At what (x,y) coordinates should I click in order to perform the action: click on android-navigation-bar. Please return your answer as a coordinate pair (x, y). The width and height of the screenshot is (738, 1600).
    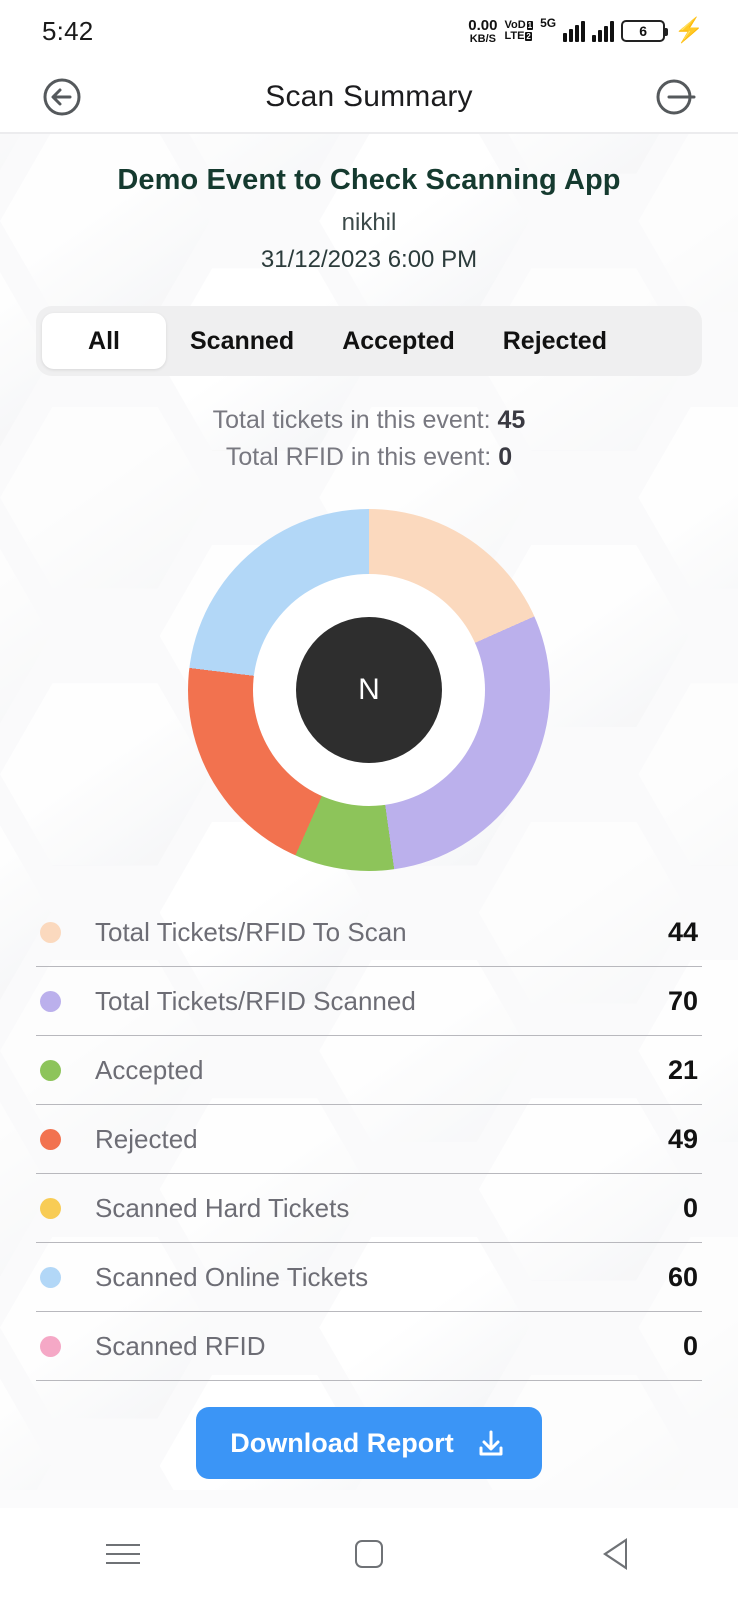
    Looking at the image, I should click on (369, 1554).